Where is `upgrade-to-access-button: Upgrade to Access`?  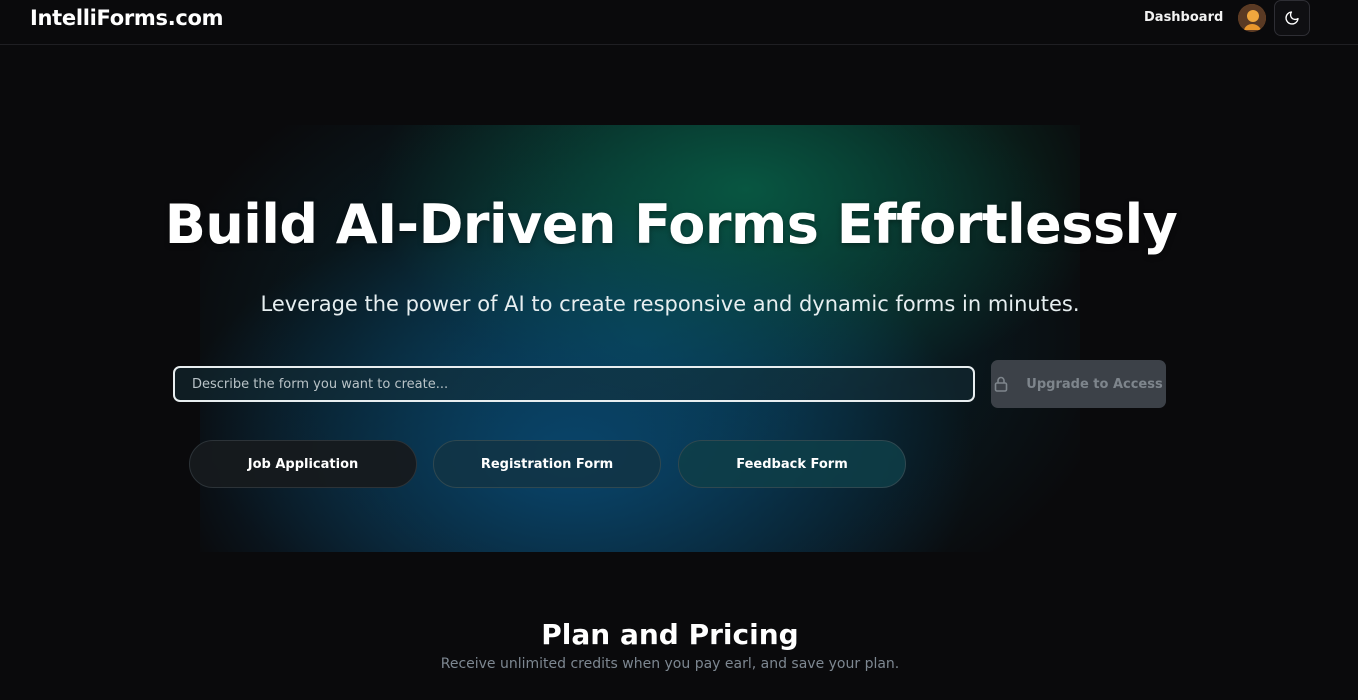
upgrade-to-access-button: Upgrade to Access is located at coordinates (1078, 384).